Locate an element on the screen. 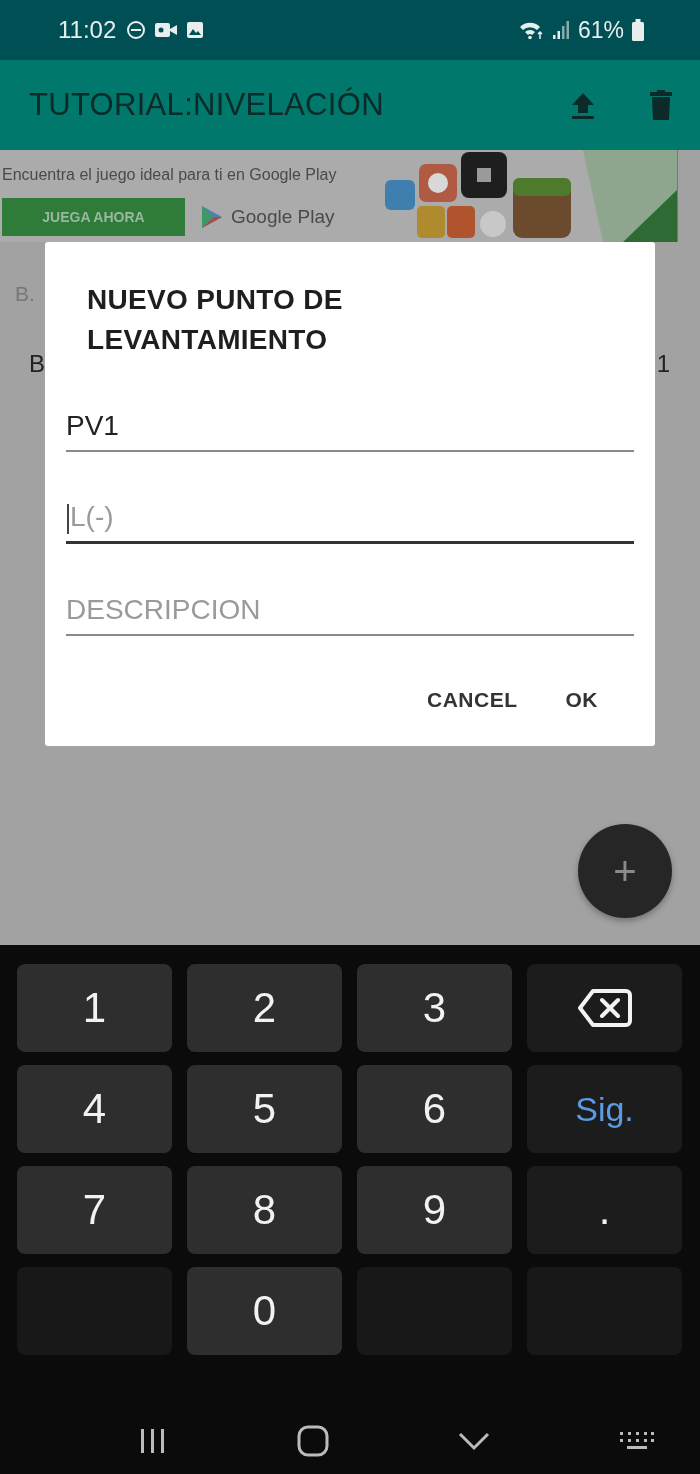  video-camera-icon is located at coordinates (166, 30).